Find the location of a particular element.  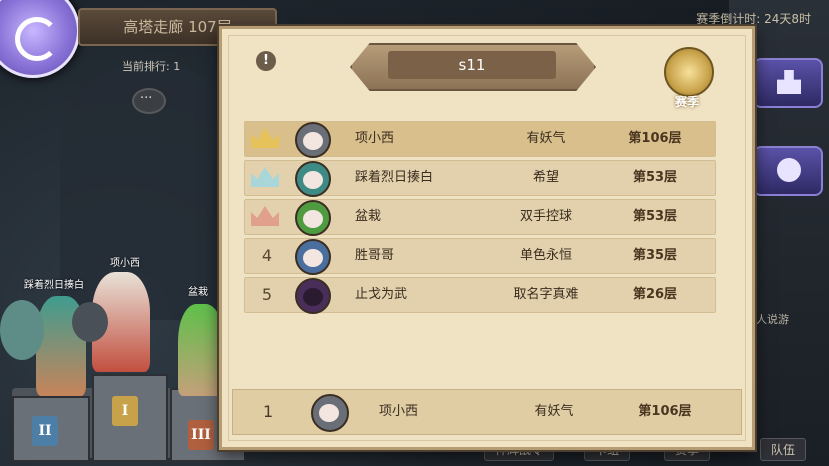

globe-button is located at coordinates (788, 171).